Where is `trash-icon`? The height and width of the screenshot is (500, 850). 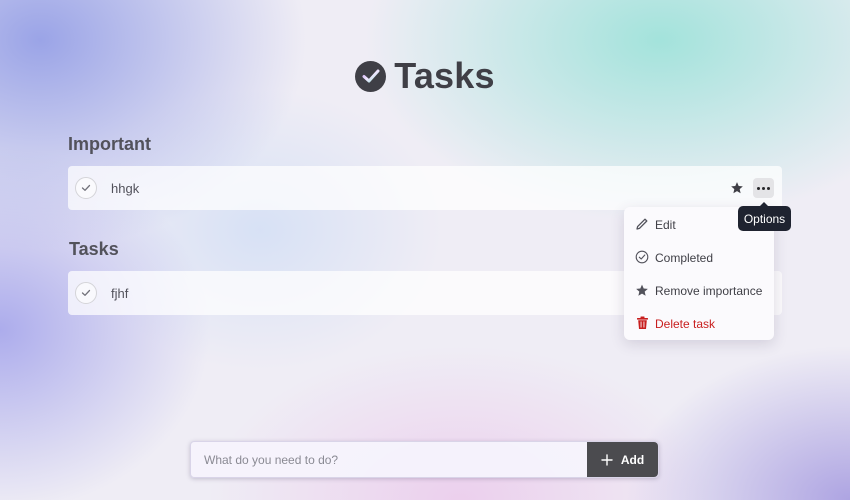 trash-icon is located at coordinates (642, 323).